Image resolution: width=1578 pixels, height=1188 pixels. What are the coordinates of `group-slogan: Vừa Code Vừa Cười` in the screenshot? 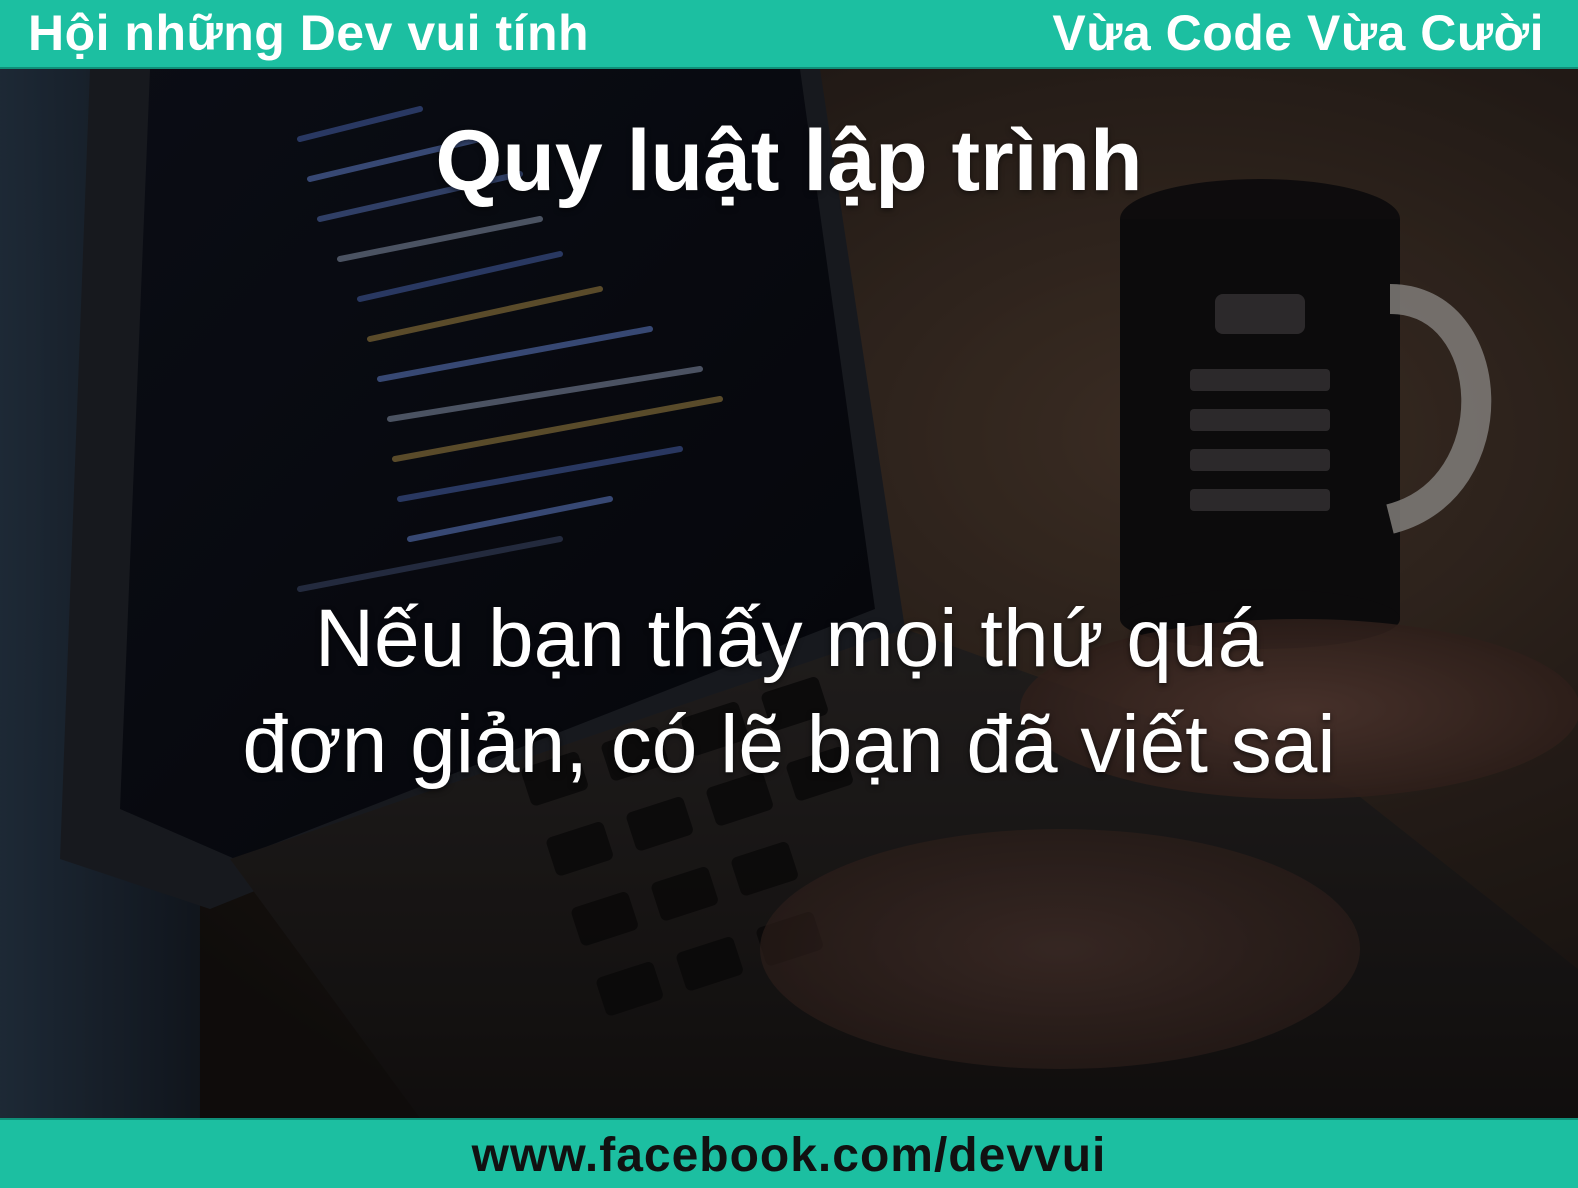 It's located at (1298, 33).